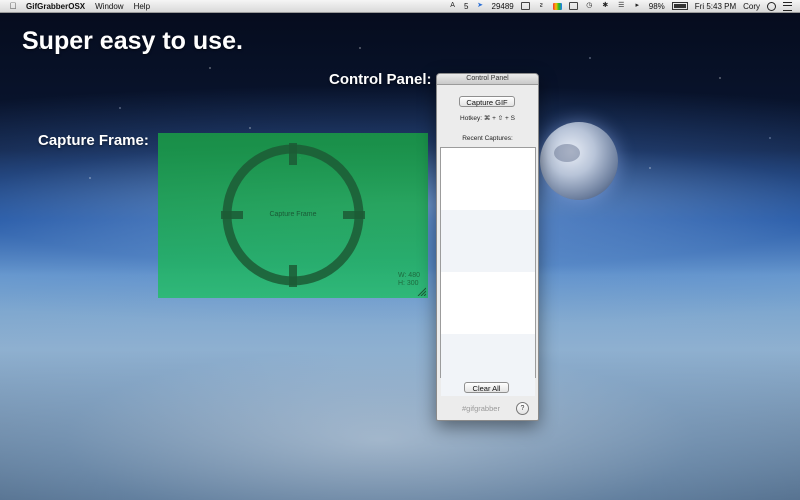  What do you see at coordinates (132, 41) in the screenshot?
I see `headline: Super easy to use.` at bounding box center [132, 41].